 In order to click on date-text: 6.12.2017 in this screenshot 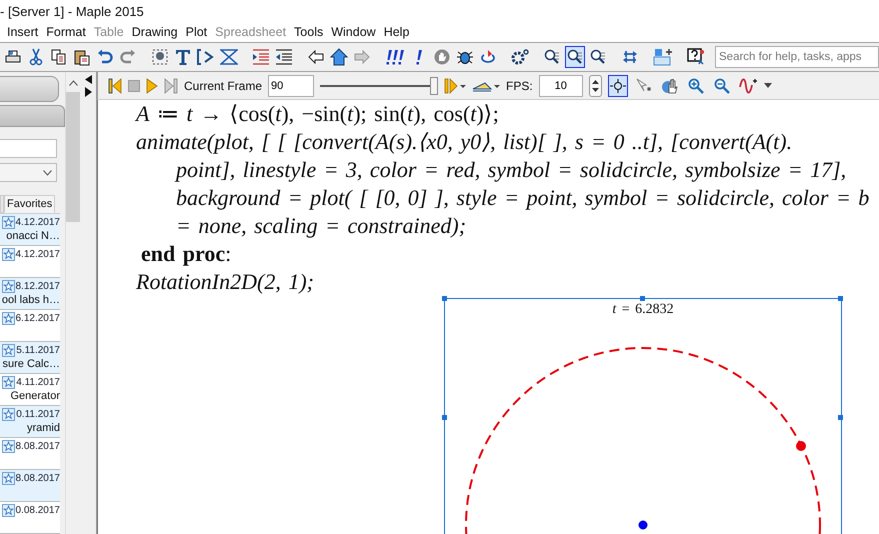, I will do `click(38, 318)`.